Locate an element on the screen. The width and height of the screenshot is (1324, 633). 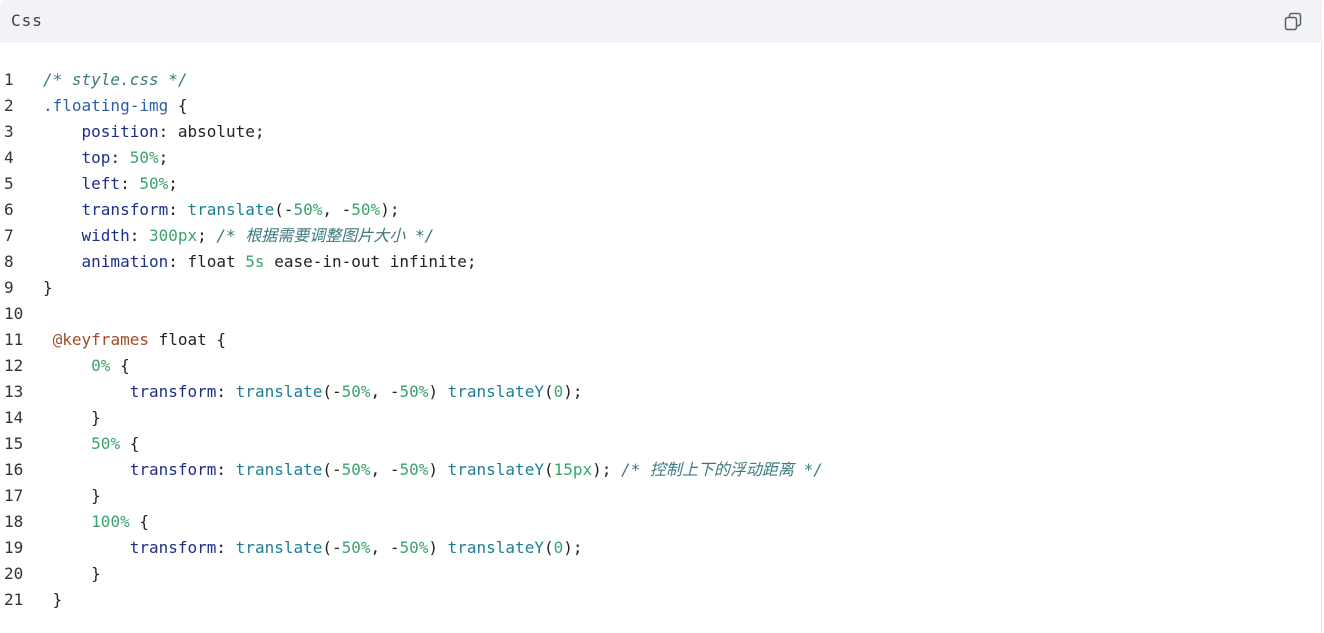
line-number: 11 is located at coordinates (14, 339).